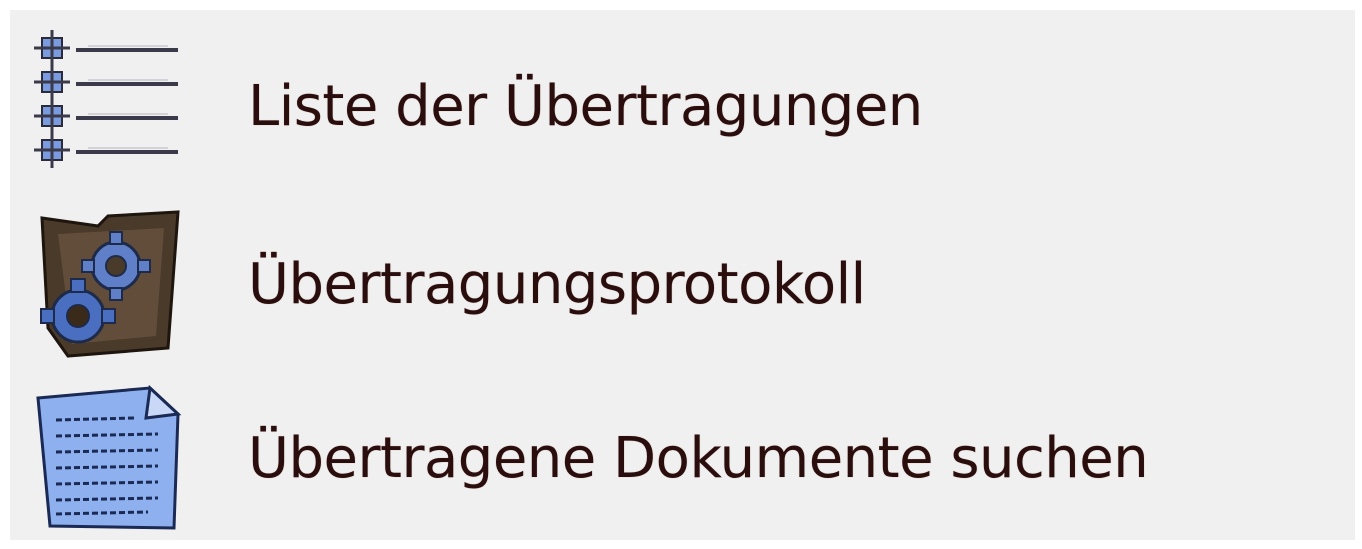 The width and height of the screenshot is (1362, 549). Describe the element at coordinates (698, 458) in the screenshot. I see `menu-item-label: Übertragene Dokumente suchen` at that location.